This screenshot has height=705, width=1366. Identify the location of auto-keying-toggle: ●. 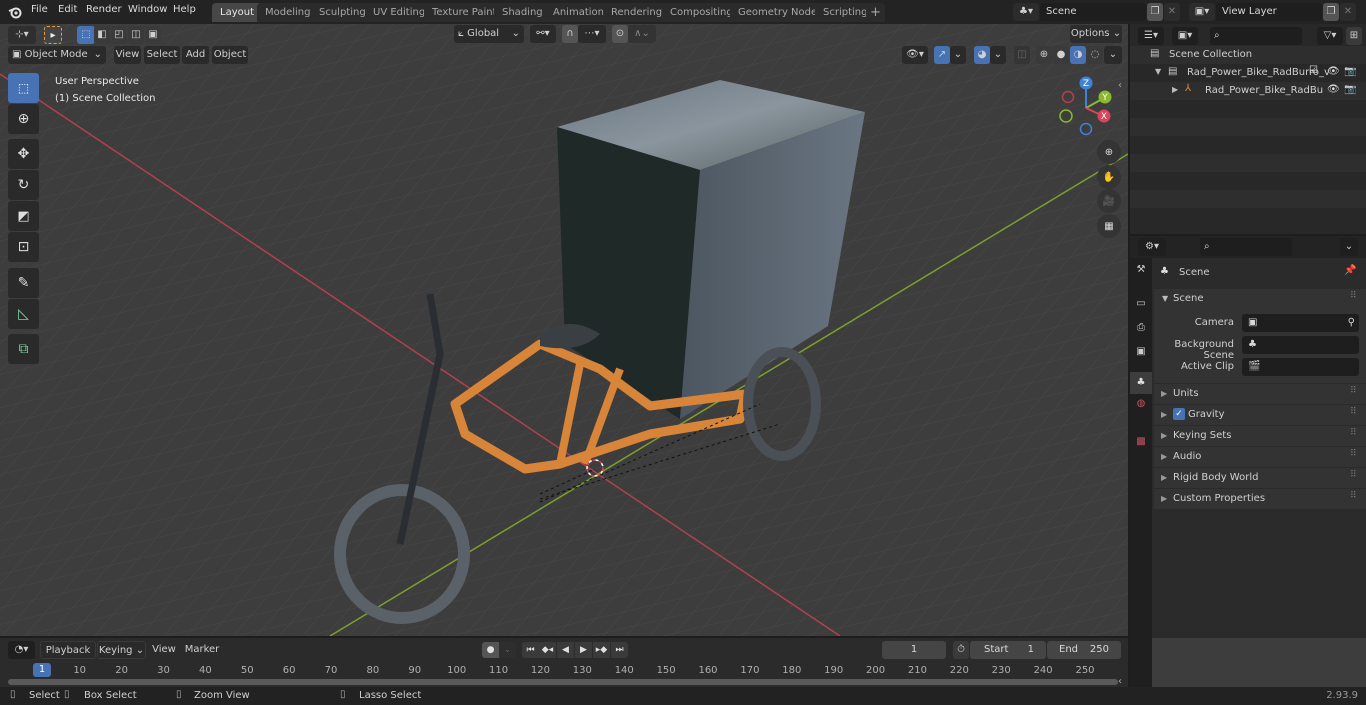
(490, 650).